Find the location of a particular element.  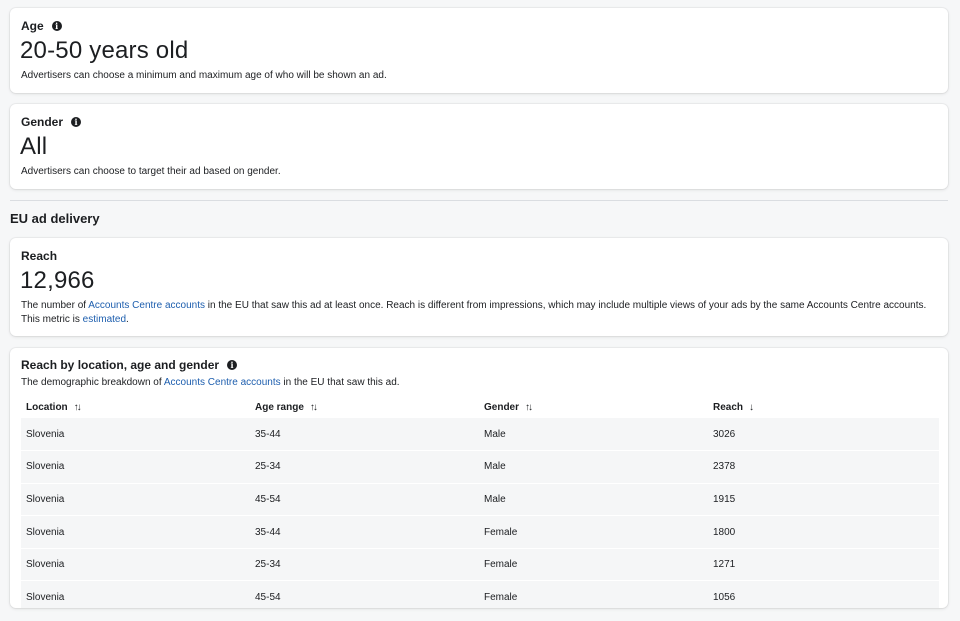

column-header-label: Location is located at coordinates (47, 407).